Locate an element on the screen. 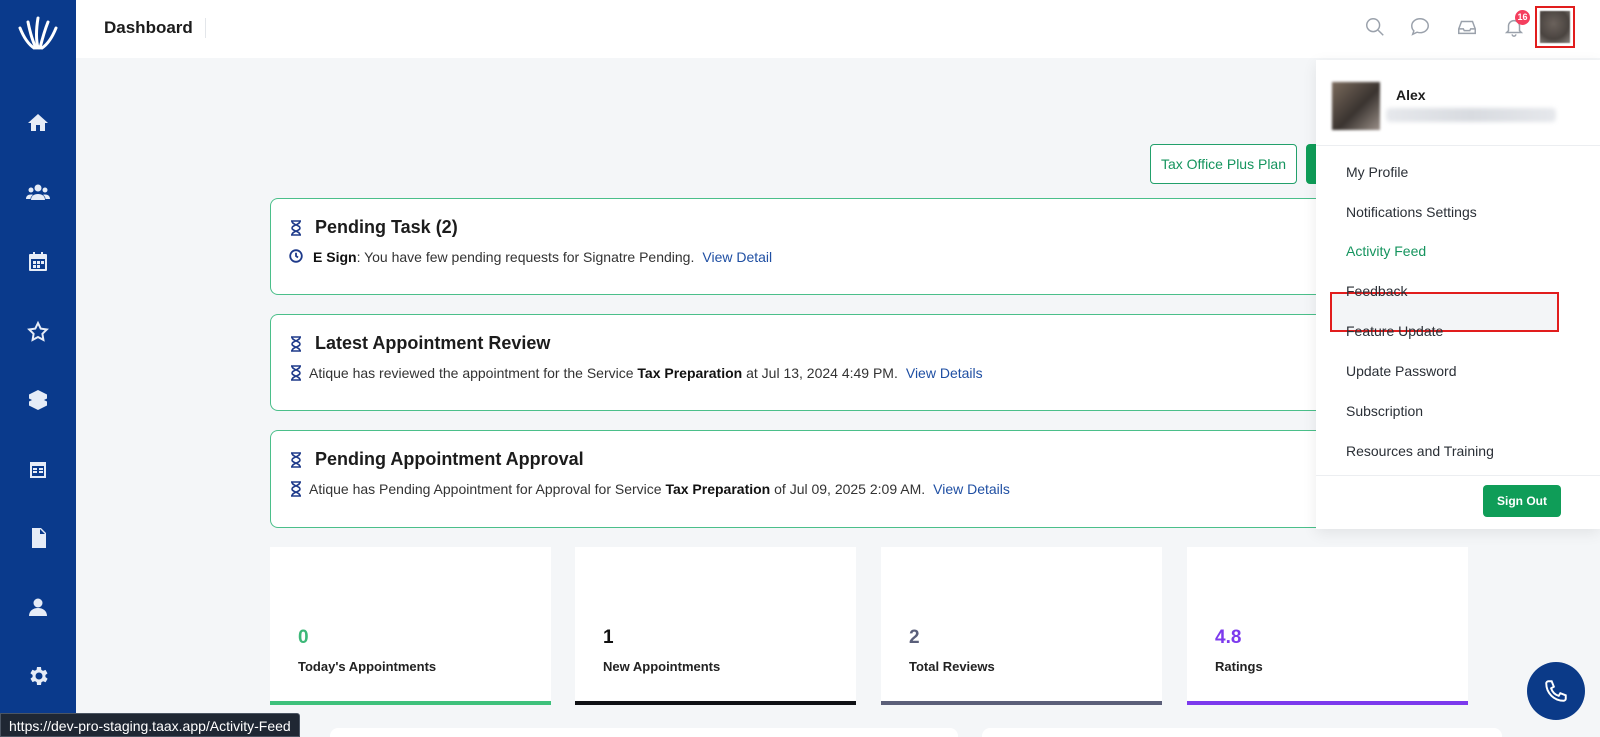  inbox-icon is located at coordinates (1467, 27).